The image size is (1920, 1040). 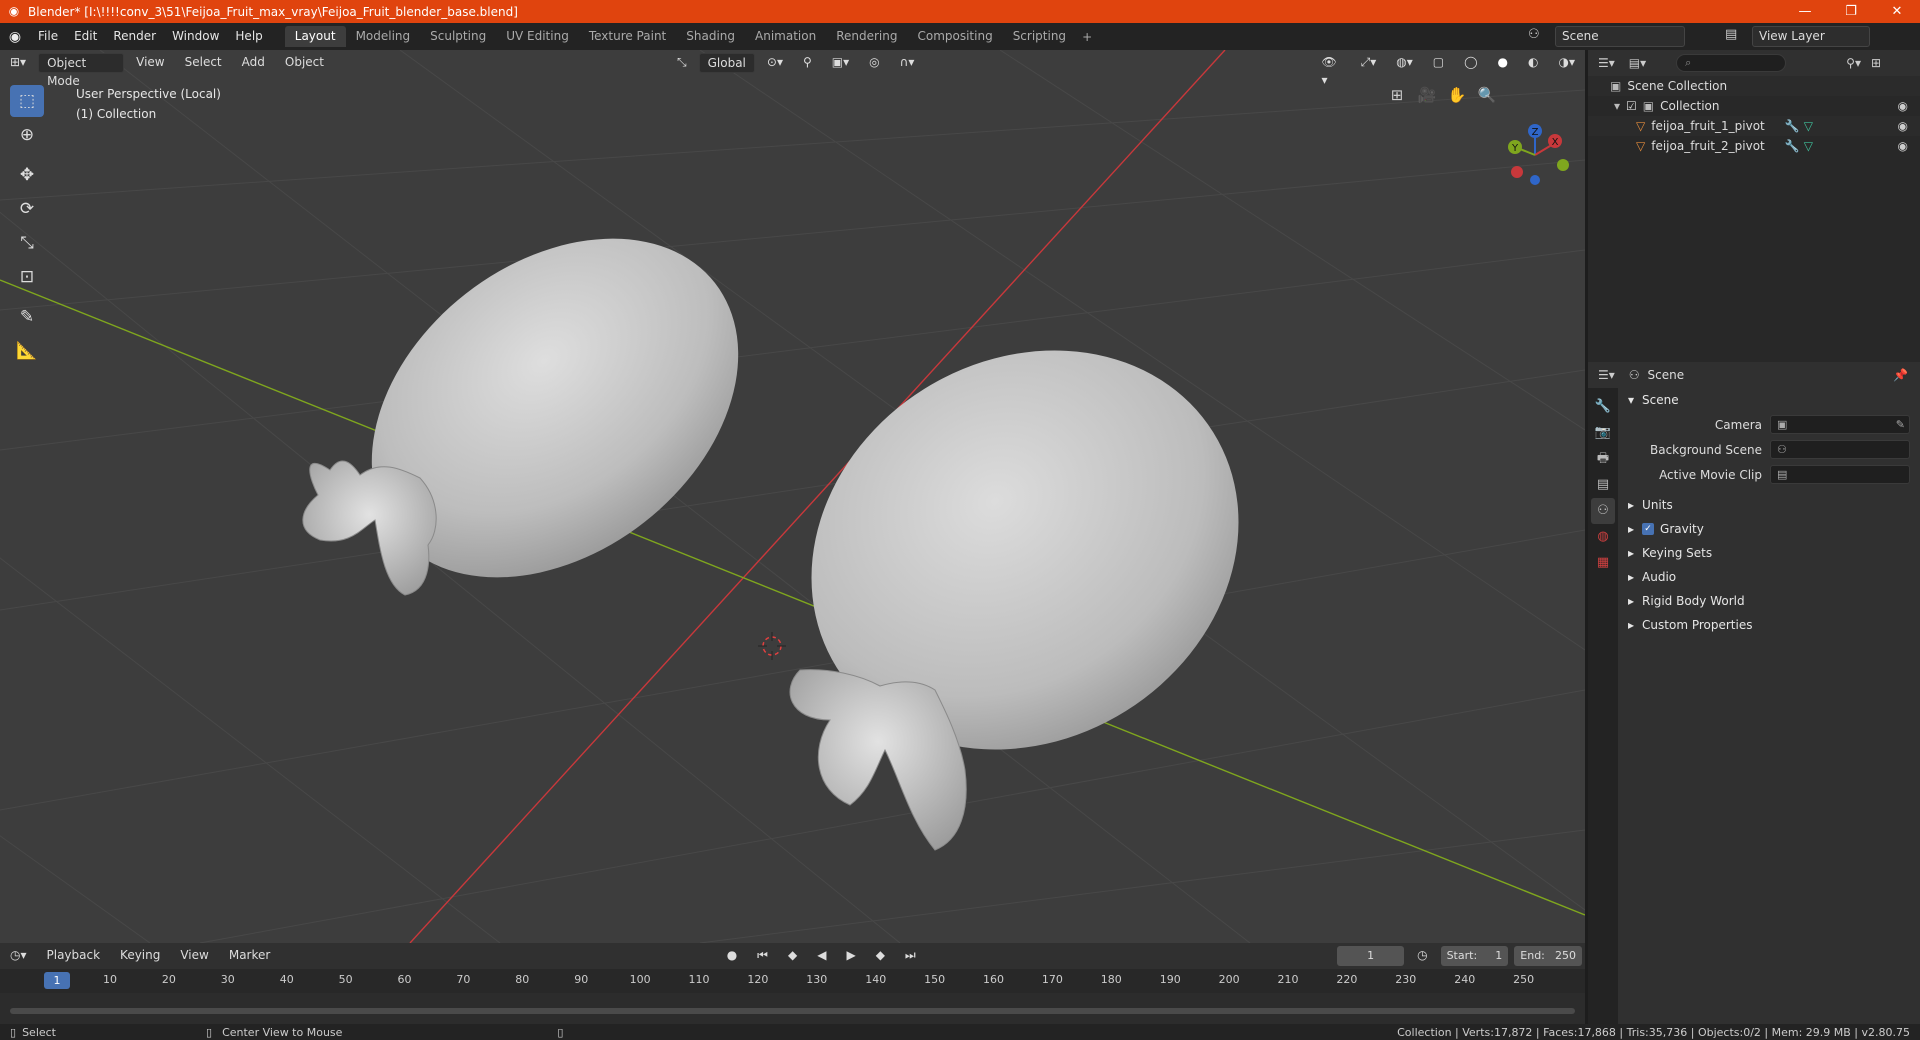 I want to click on menu-help: Help, so click(x=248, y=36).